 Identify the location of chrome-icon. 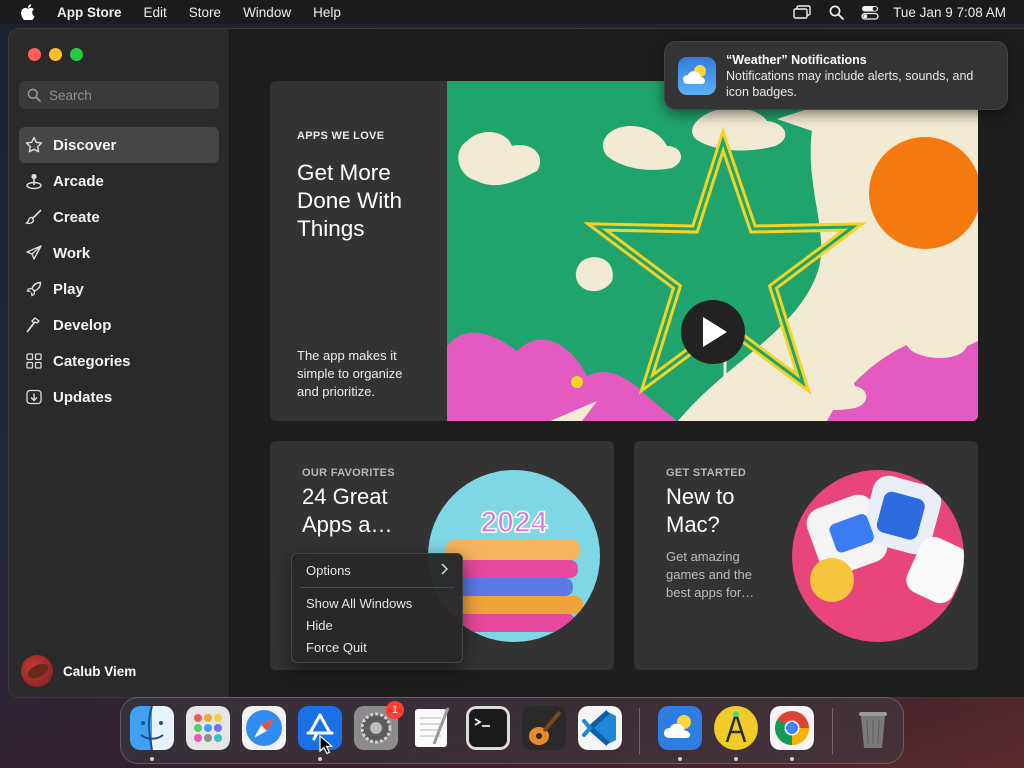
(792, 728).